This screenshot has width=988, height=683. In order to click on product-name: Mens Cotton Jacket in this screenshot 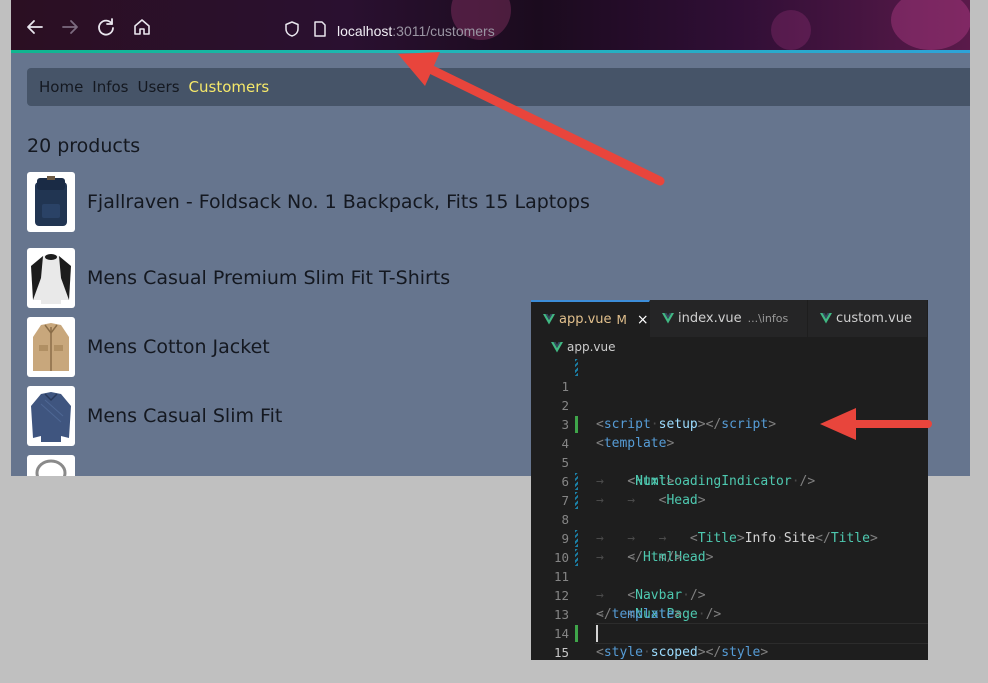, I will do `click(178, 347)`.